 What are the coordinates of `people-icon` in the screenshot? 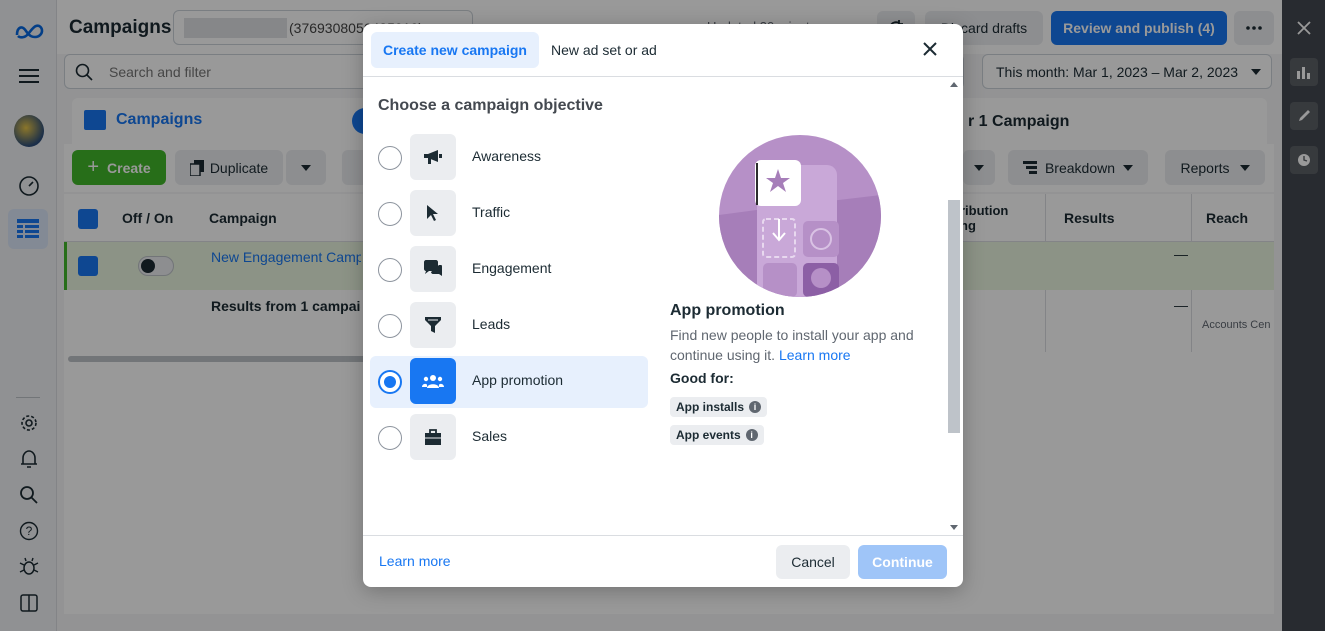 It's located at (433, 381).